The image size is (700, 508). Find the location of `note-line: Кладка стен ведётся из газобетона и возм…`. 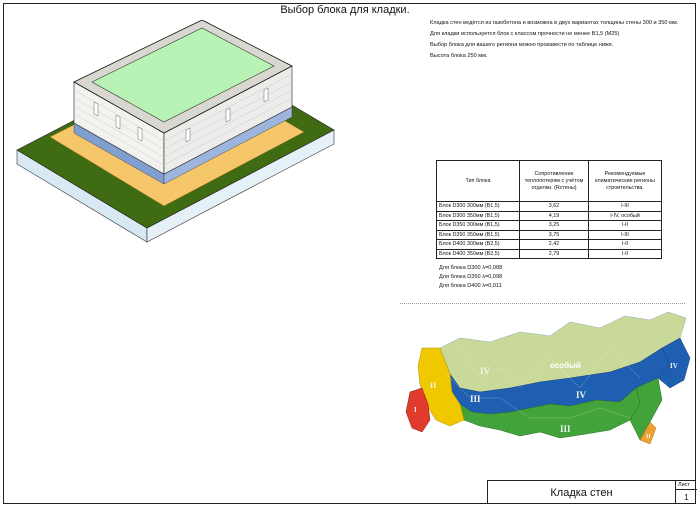

note-line: Кладка стен ведётся из газобетона и возм… is located at coordinates (554, 23).